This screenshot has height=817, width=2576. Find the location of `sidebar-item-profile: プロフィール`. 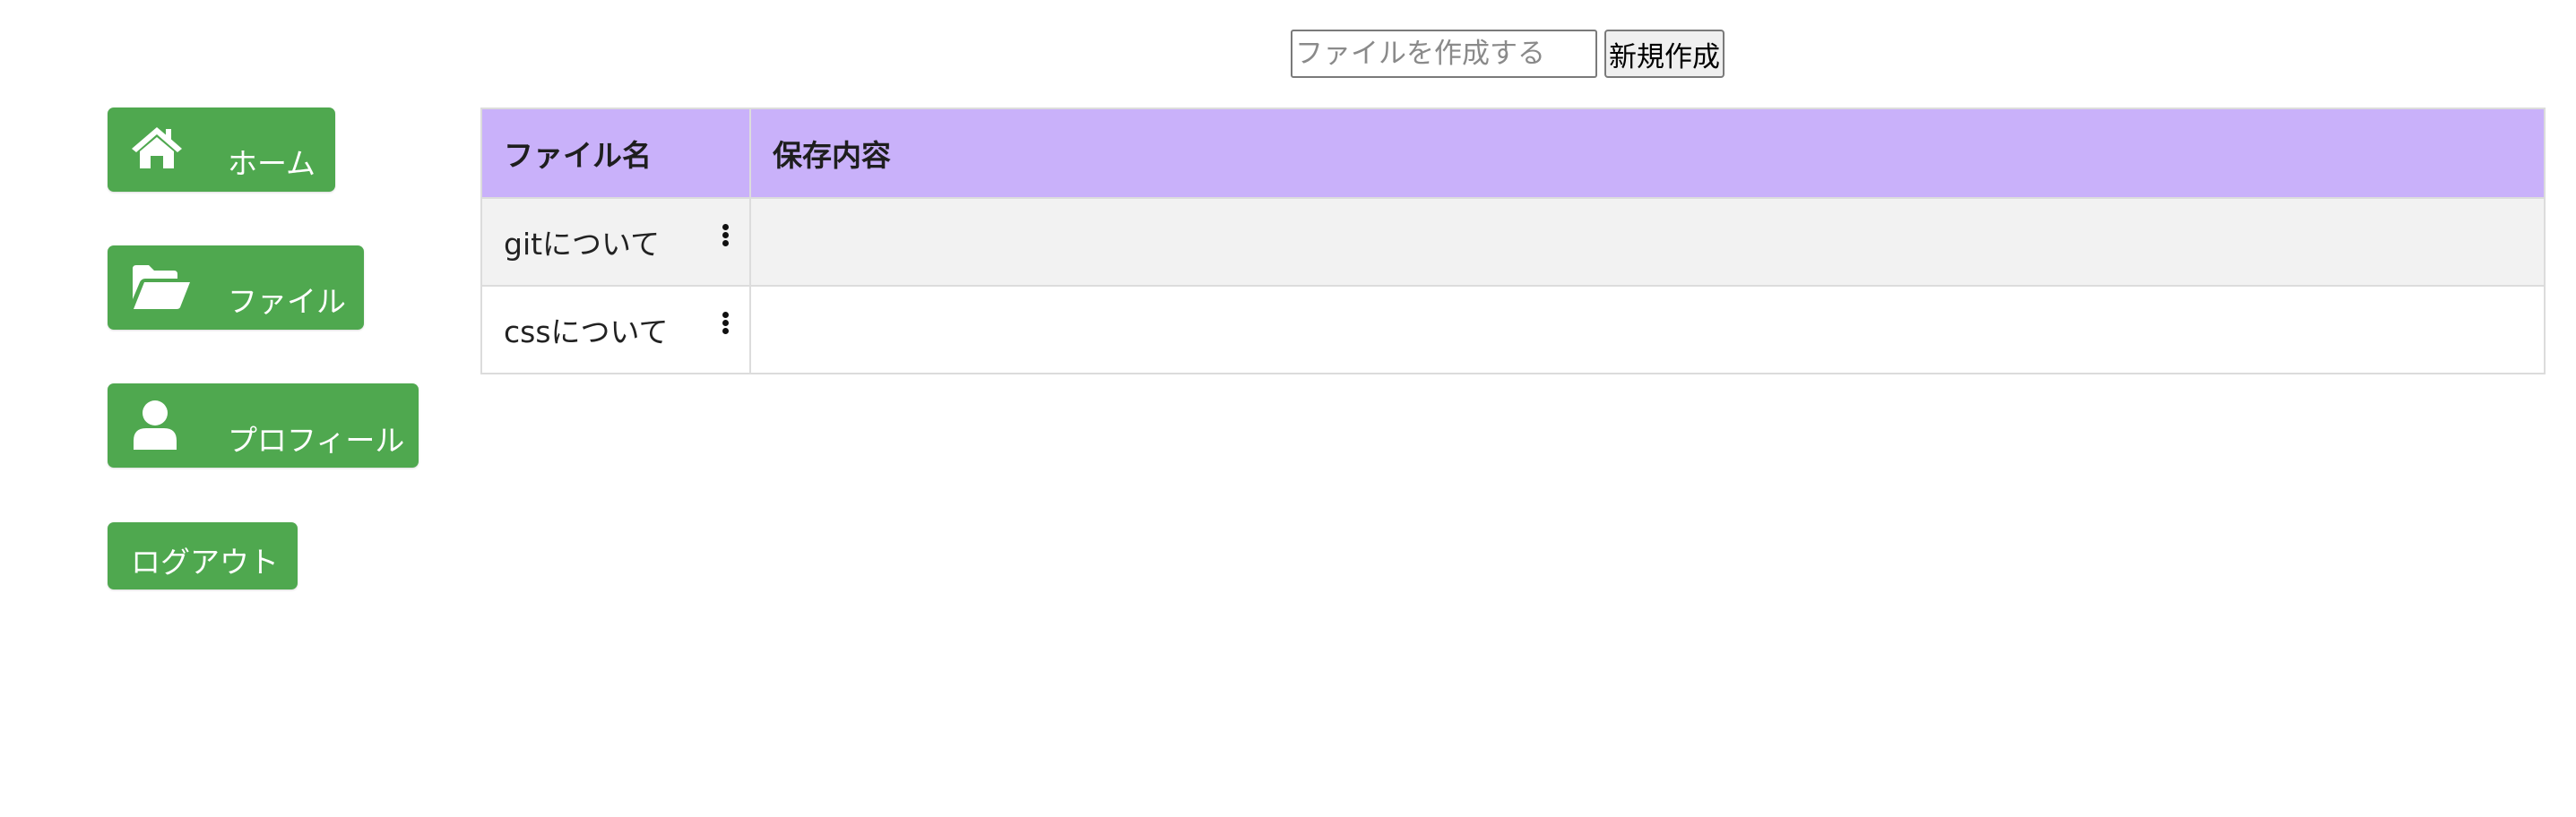

sidebar-item-profile: プロフィール is located at coordinates (263, 425).